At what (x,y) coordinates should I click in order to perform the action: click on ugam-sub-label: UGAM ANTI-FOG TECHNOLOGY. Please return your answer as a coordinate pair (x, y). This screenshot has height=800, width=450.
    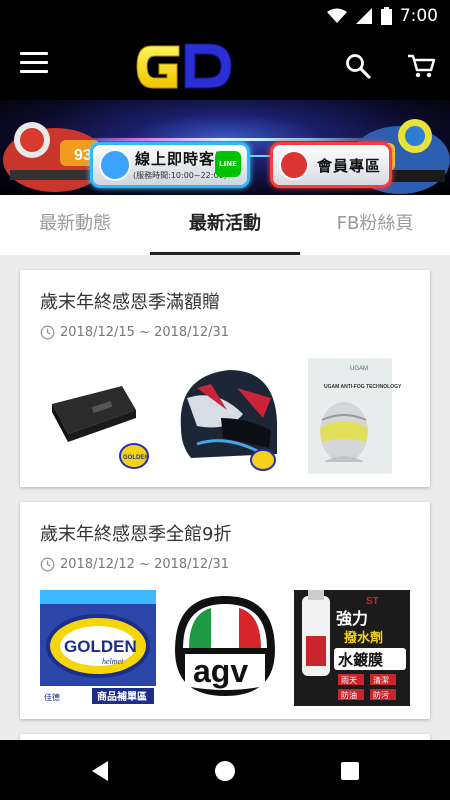
    Looking at the image, I should click on (363, 387).